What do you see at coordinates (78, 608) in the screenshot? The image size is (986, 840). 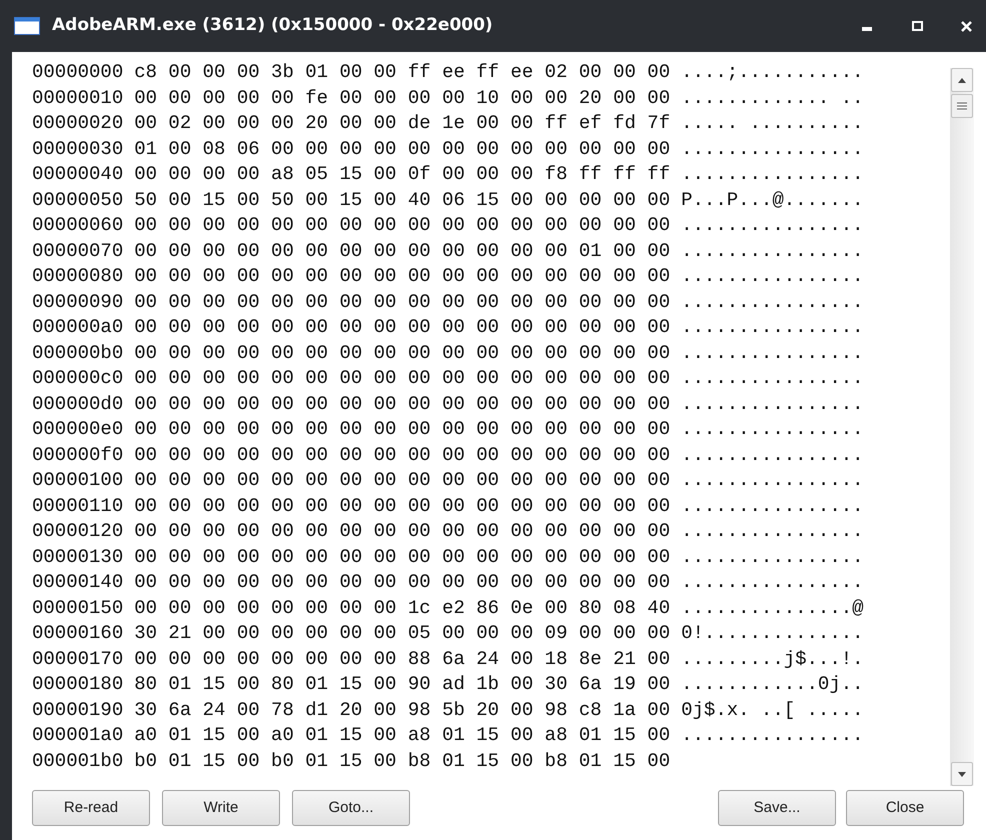 I see `hex-offset: 00000150` at bounding box center [78, 608].